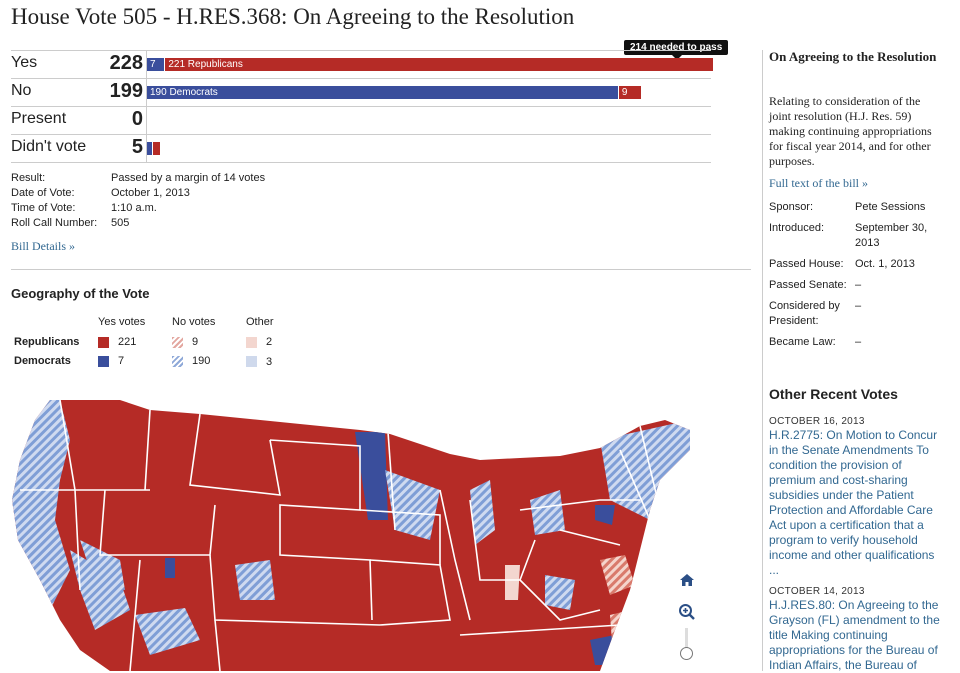  I want to click on vote-row-present: Present 0, so click(361, 120).